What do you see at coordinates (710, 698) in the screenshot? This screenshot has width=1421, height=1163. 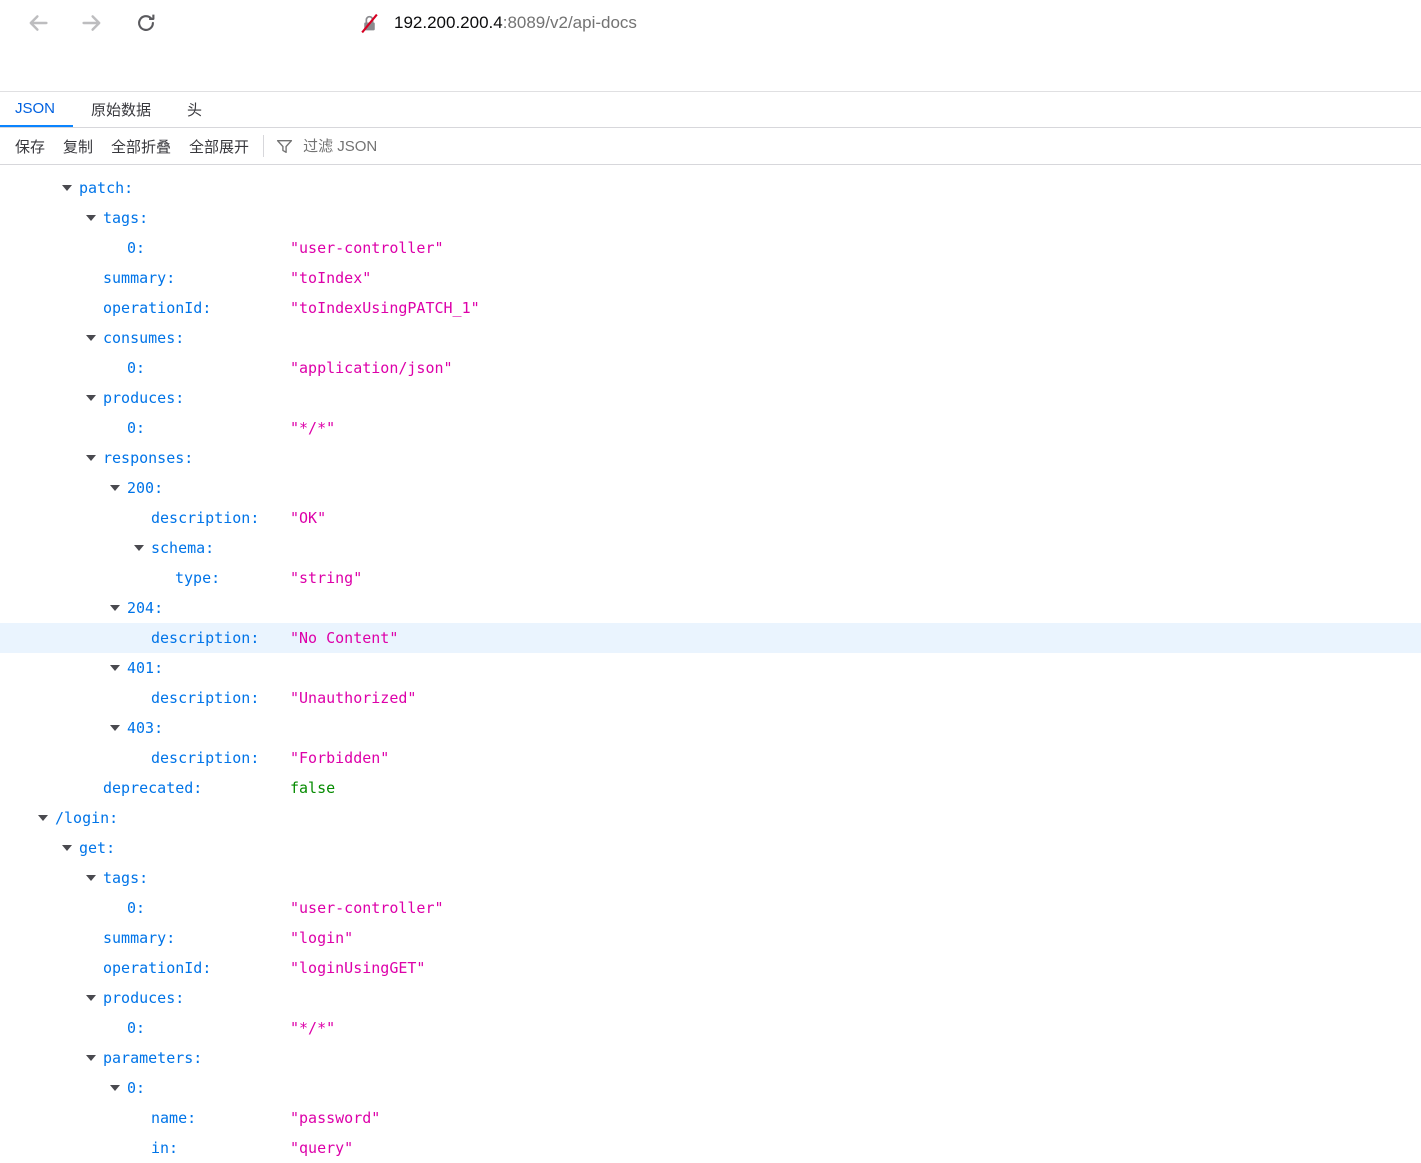 I see `json-tree-row: description: "Unauthorized"` at bounding box center [710, 698].